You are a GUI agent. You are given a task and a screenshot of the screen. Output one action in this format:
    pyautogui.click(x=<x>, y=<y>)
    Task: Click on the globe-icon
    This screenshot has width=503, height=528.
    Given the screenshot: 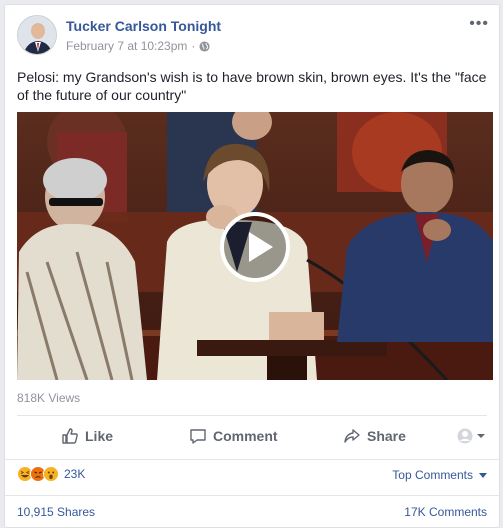 What is the action you would take?
    pyautogui.click(x=204, y=46)
    